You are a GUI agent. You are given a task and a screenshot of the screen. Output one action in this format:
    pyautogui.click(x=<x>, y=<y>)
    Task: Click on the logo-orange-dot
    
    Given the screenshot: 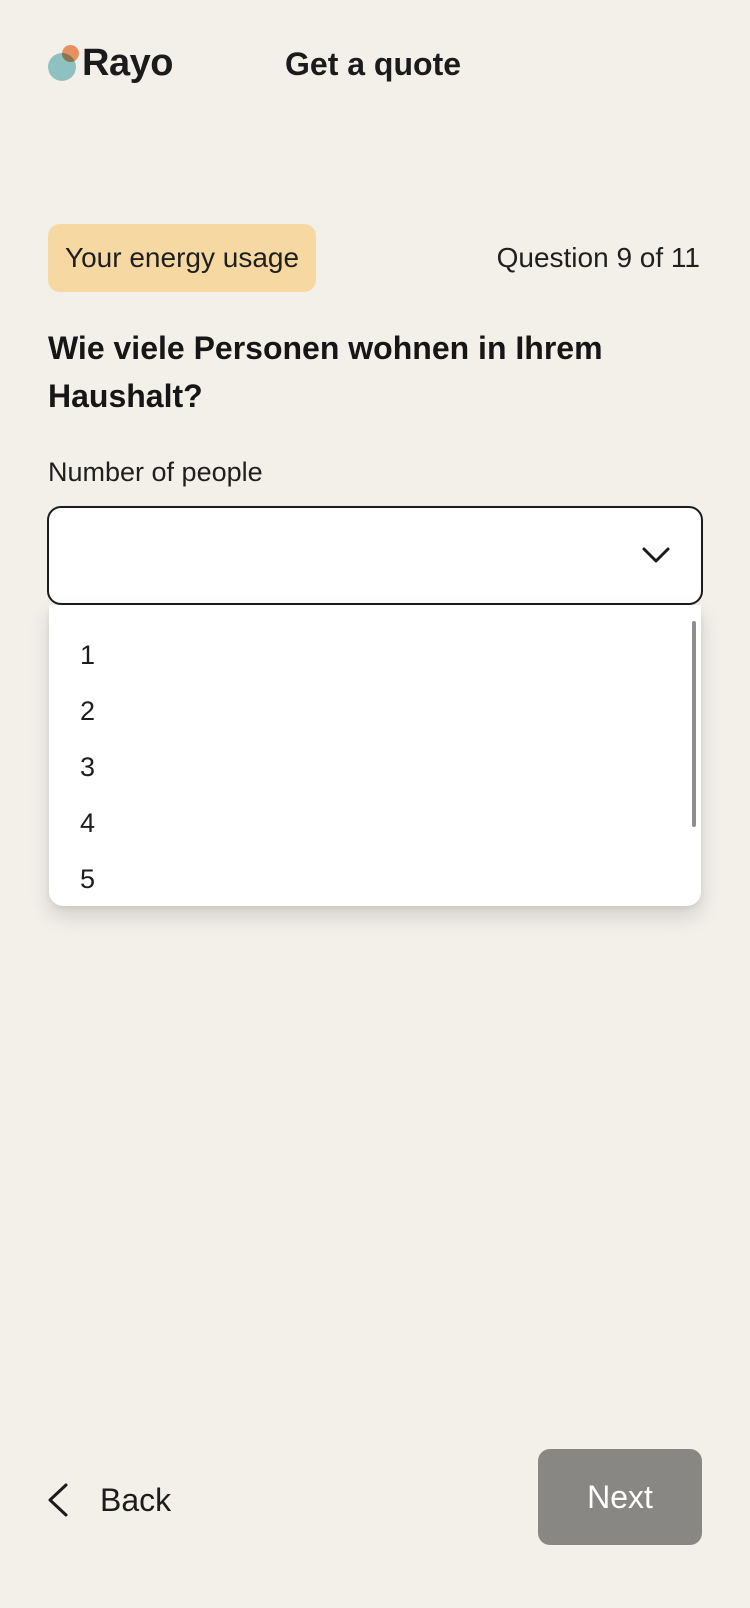 What is the action you would take?
    pyautogui.click(x=70, y=53)
    